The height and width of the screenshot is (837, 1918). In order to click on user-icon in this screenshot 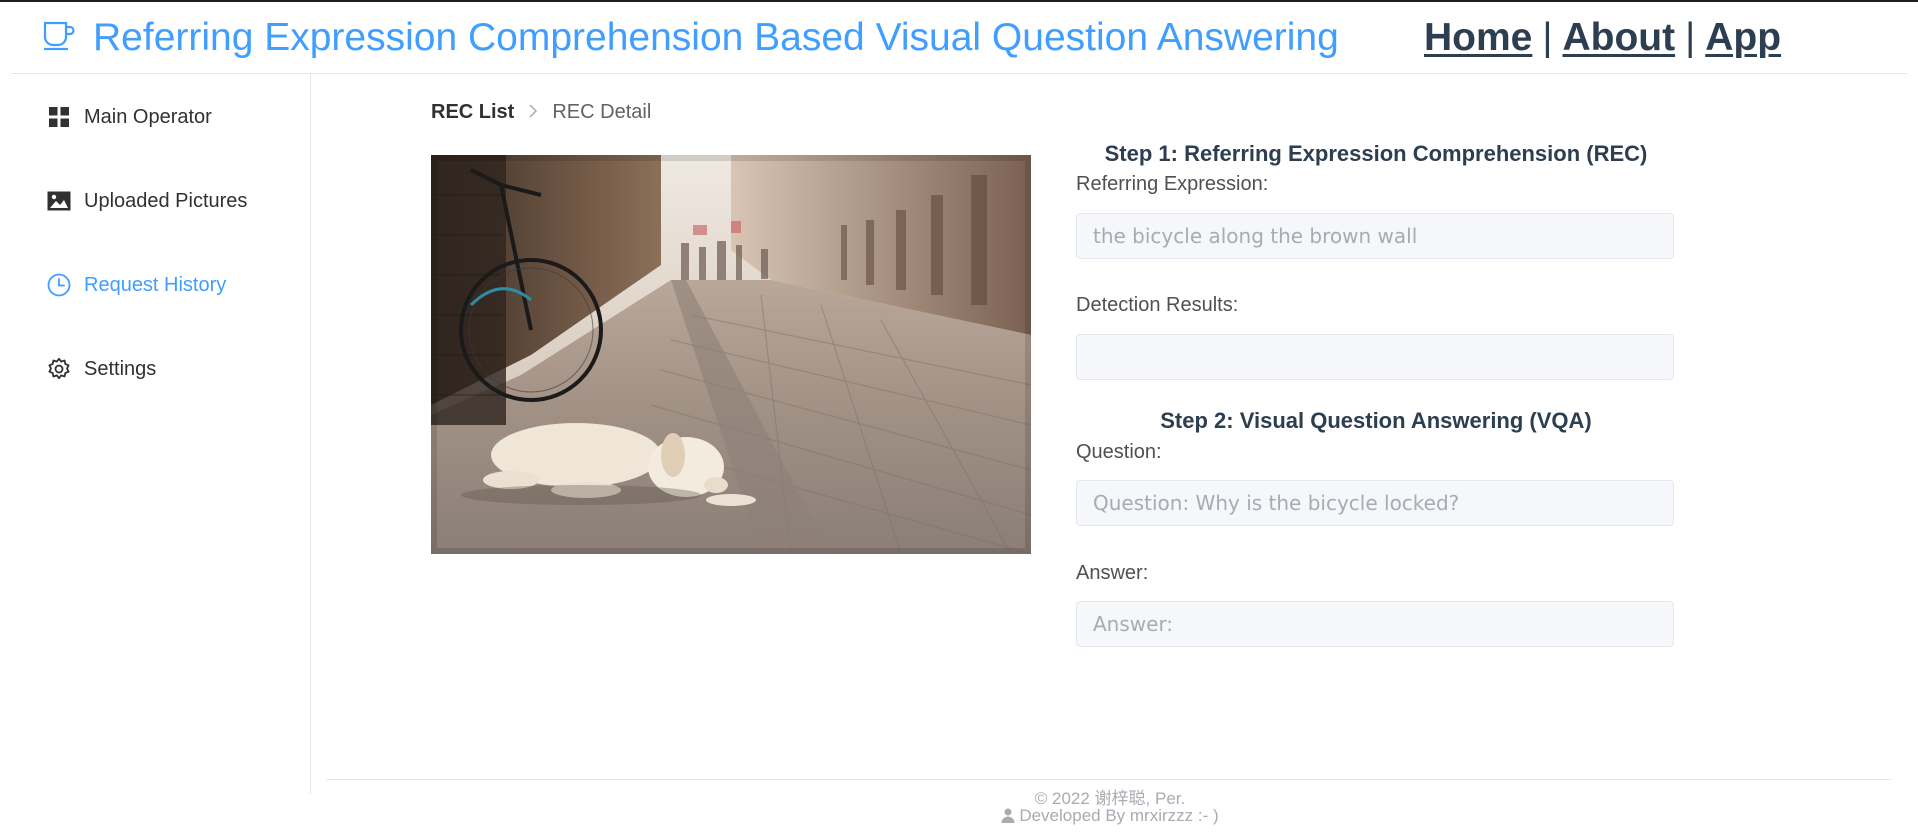, I will do `click(1008, 818)`.